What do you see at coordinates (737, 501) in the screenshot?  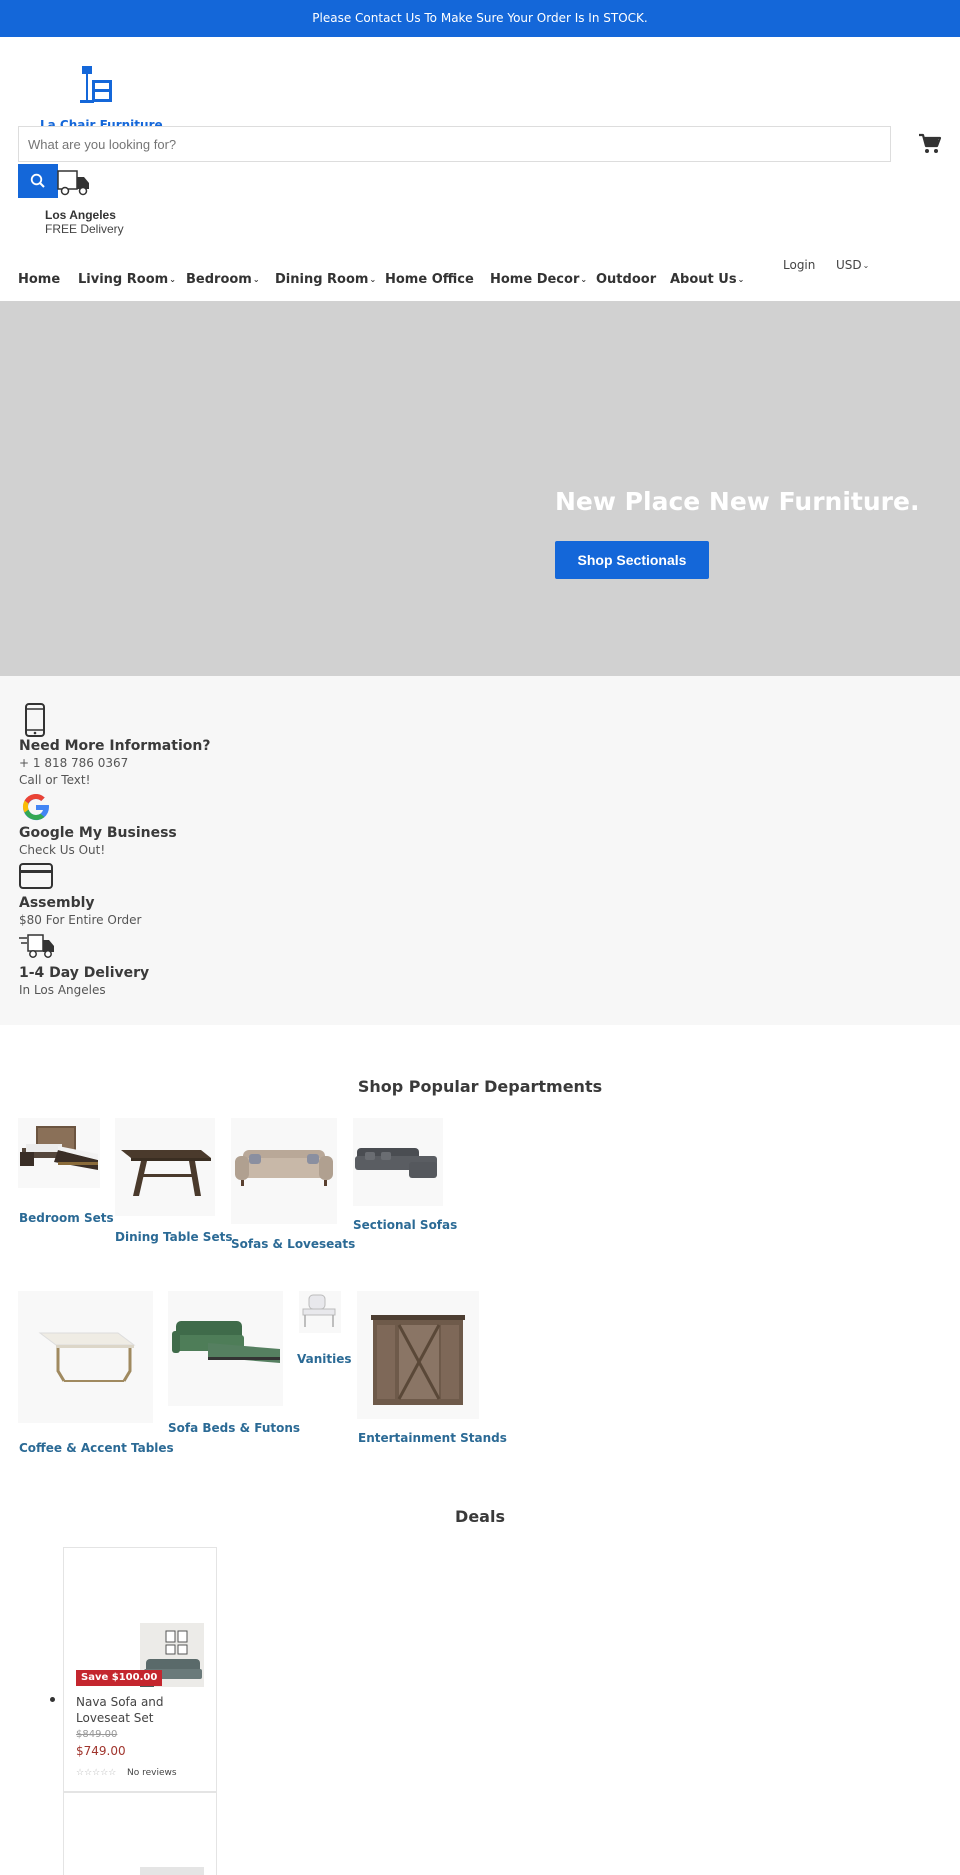 I see `hero-title: New Place New Furniture.` at bounding box center [737, 501].